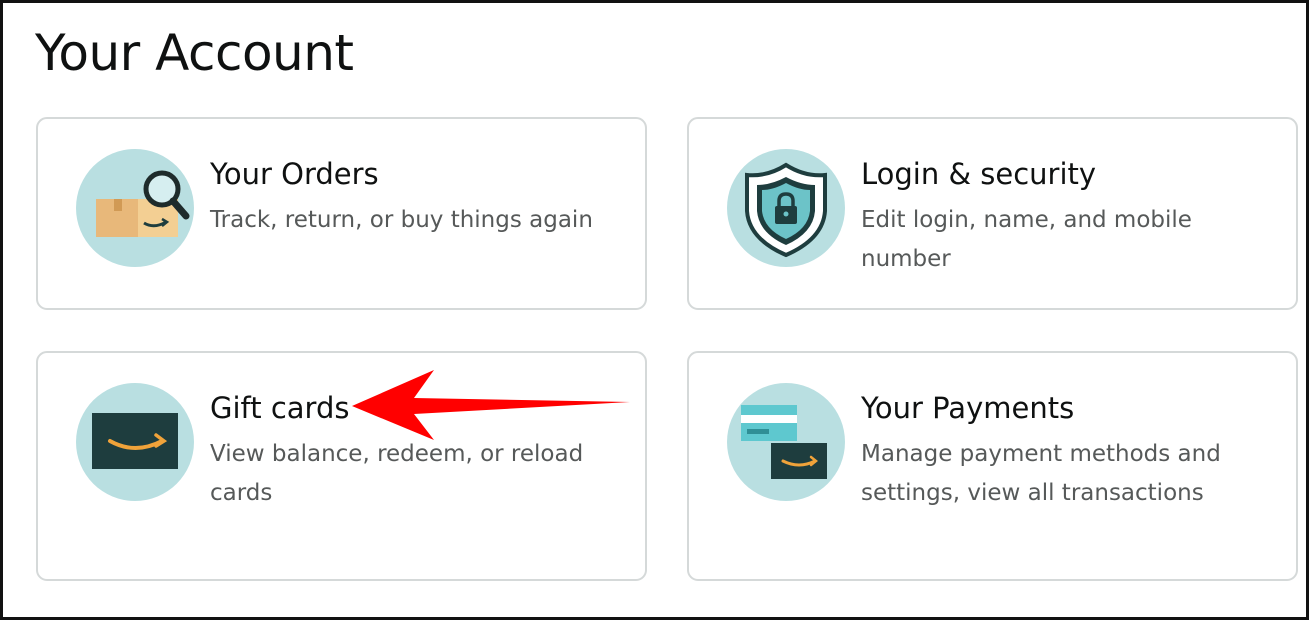  I want to click on card-title: Your Orders, so click(294, 174).